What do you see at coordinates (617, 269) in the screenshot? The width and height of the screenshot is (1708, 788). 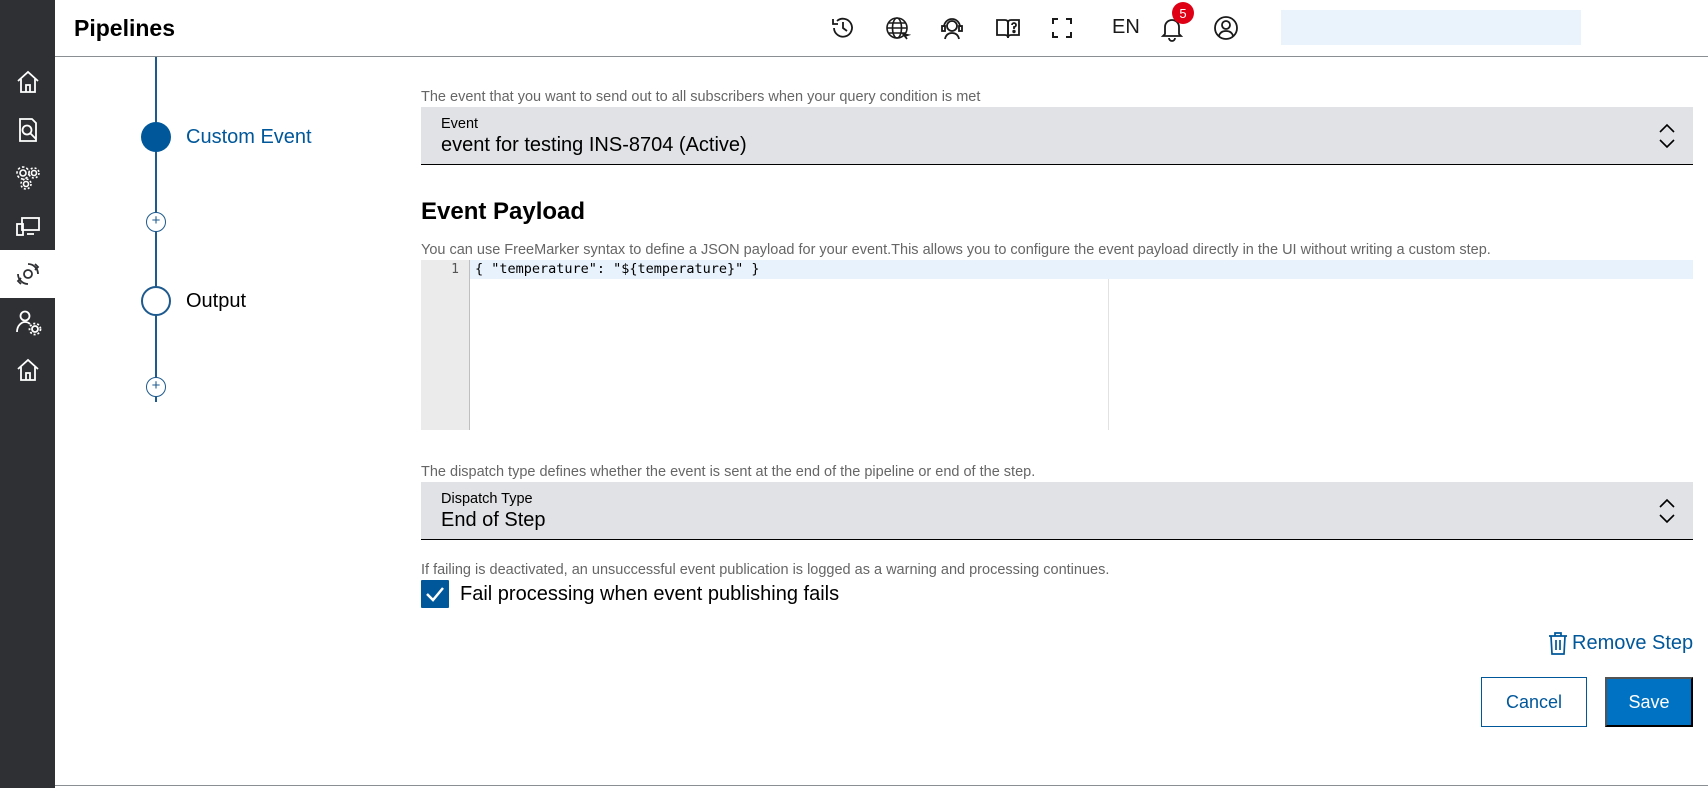 I see `code-line: { "temperature": "${temperature}" }` at bounding box center [617, 269].